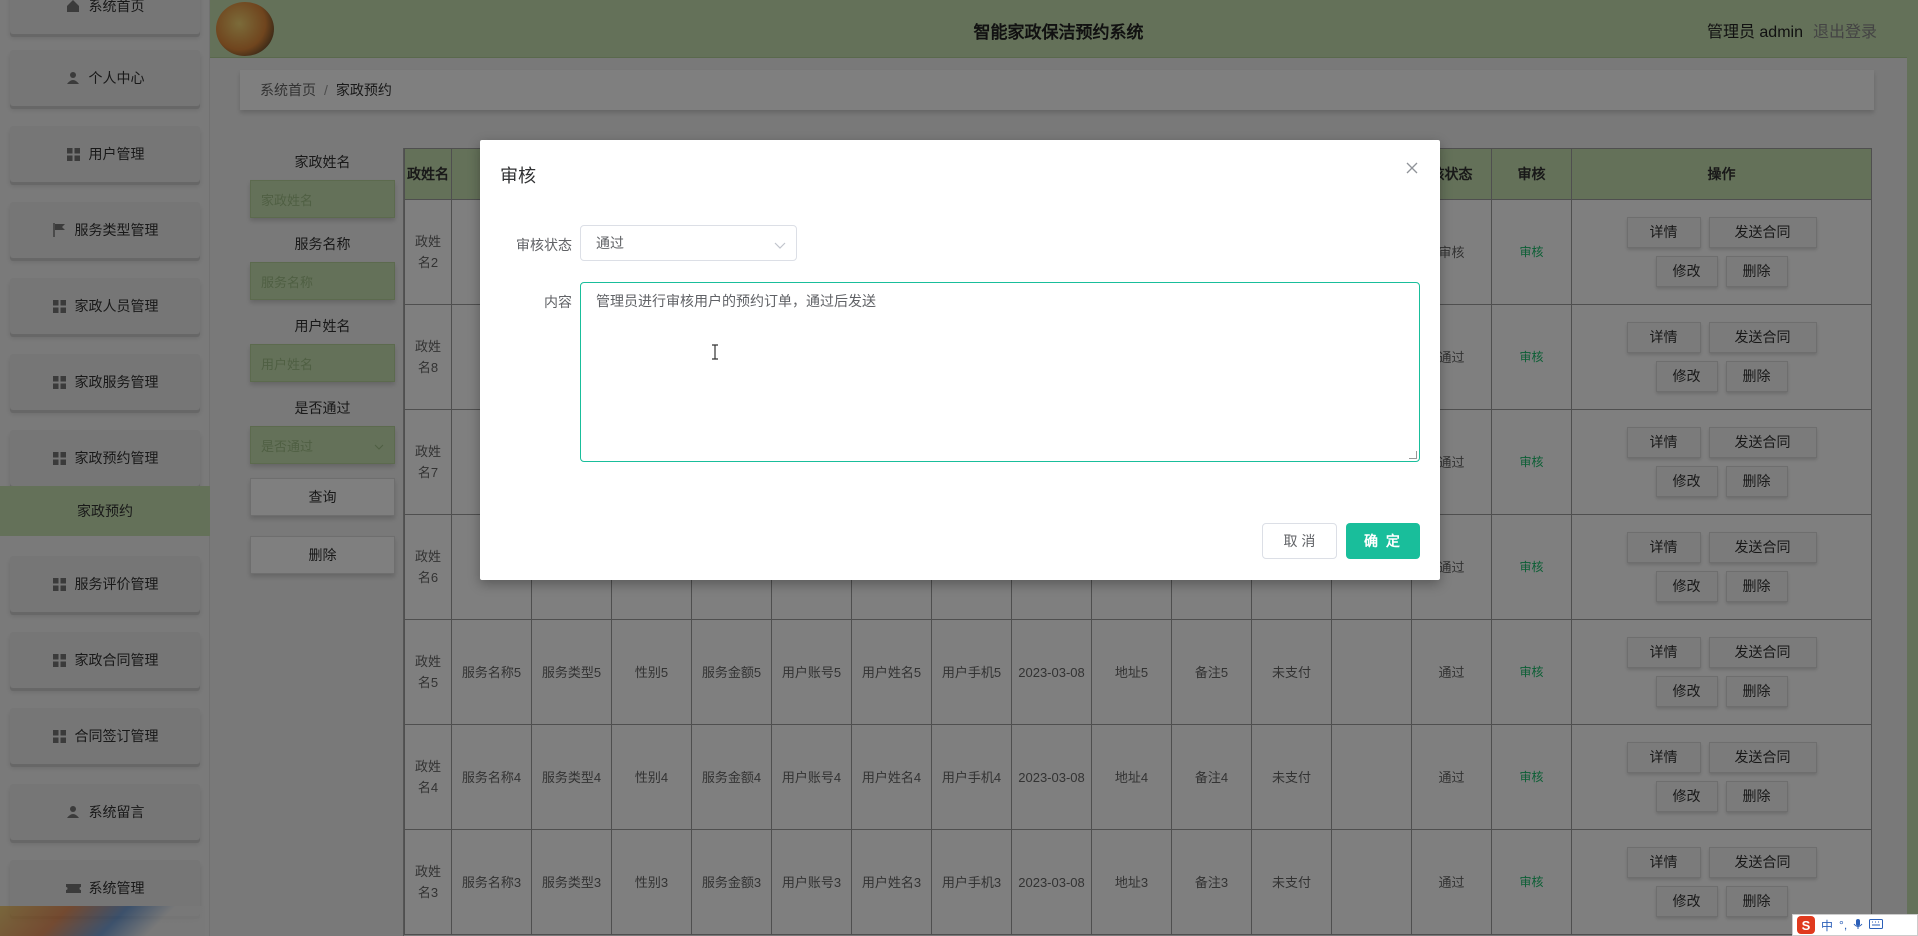 Image resolution: width=1918 pixels, height=936 pixels. What do you see at coordinates (1412, 168) in the screenshot?
I see `close-icon` at bounding box center [1412, 168].